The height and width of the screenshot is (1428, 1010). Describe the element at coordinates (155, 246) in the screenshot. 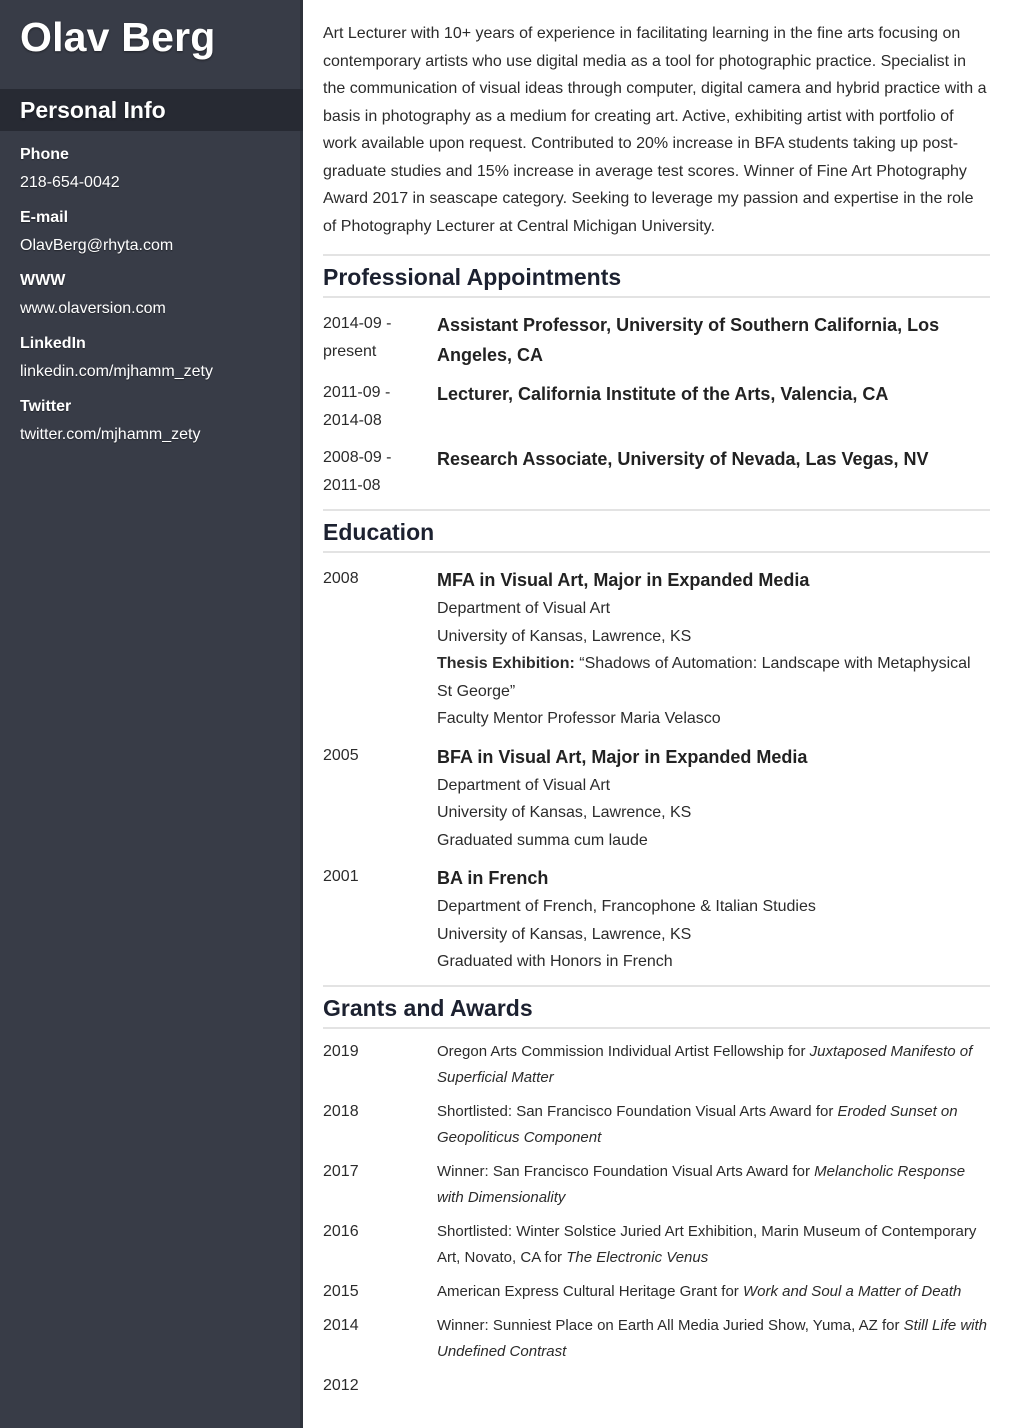

I see `email-value: OlavBerg@rhyta.com` at that location.